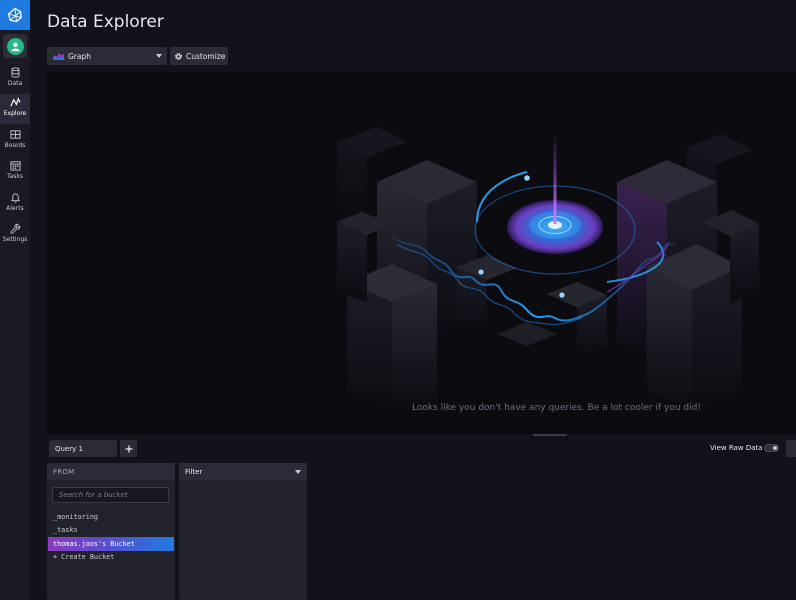  I want to click on sidebar-item-explore: Explore, so click(15, 109).